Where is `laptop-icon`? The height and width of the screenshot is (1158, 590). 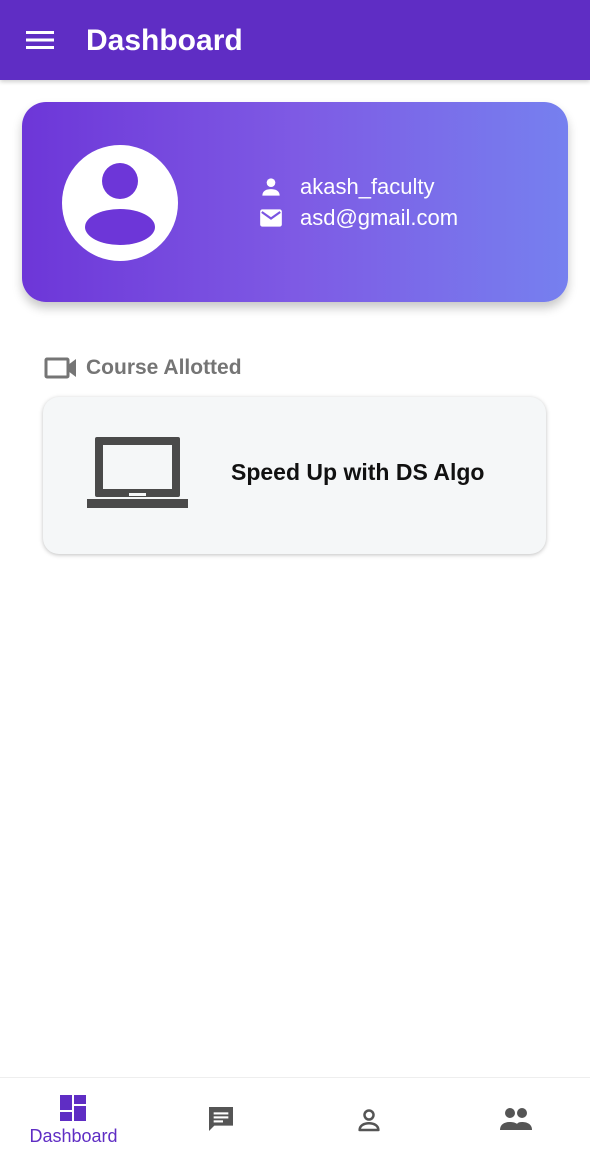
laptop-icon is located at coordinates (137, 472).